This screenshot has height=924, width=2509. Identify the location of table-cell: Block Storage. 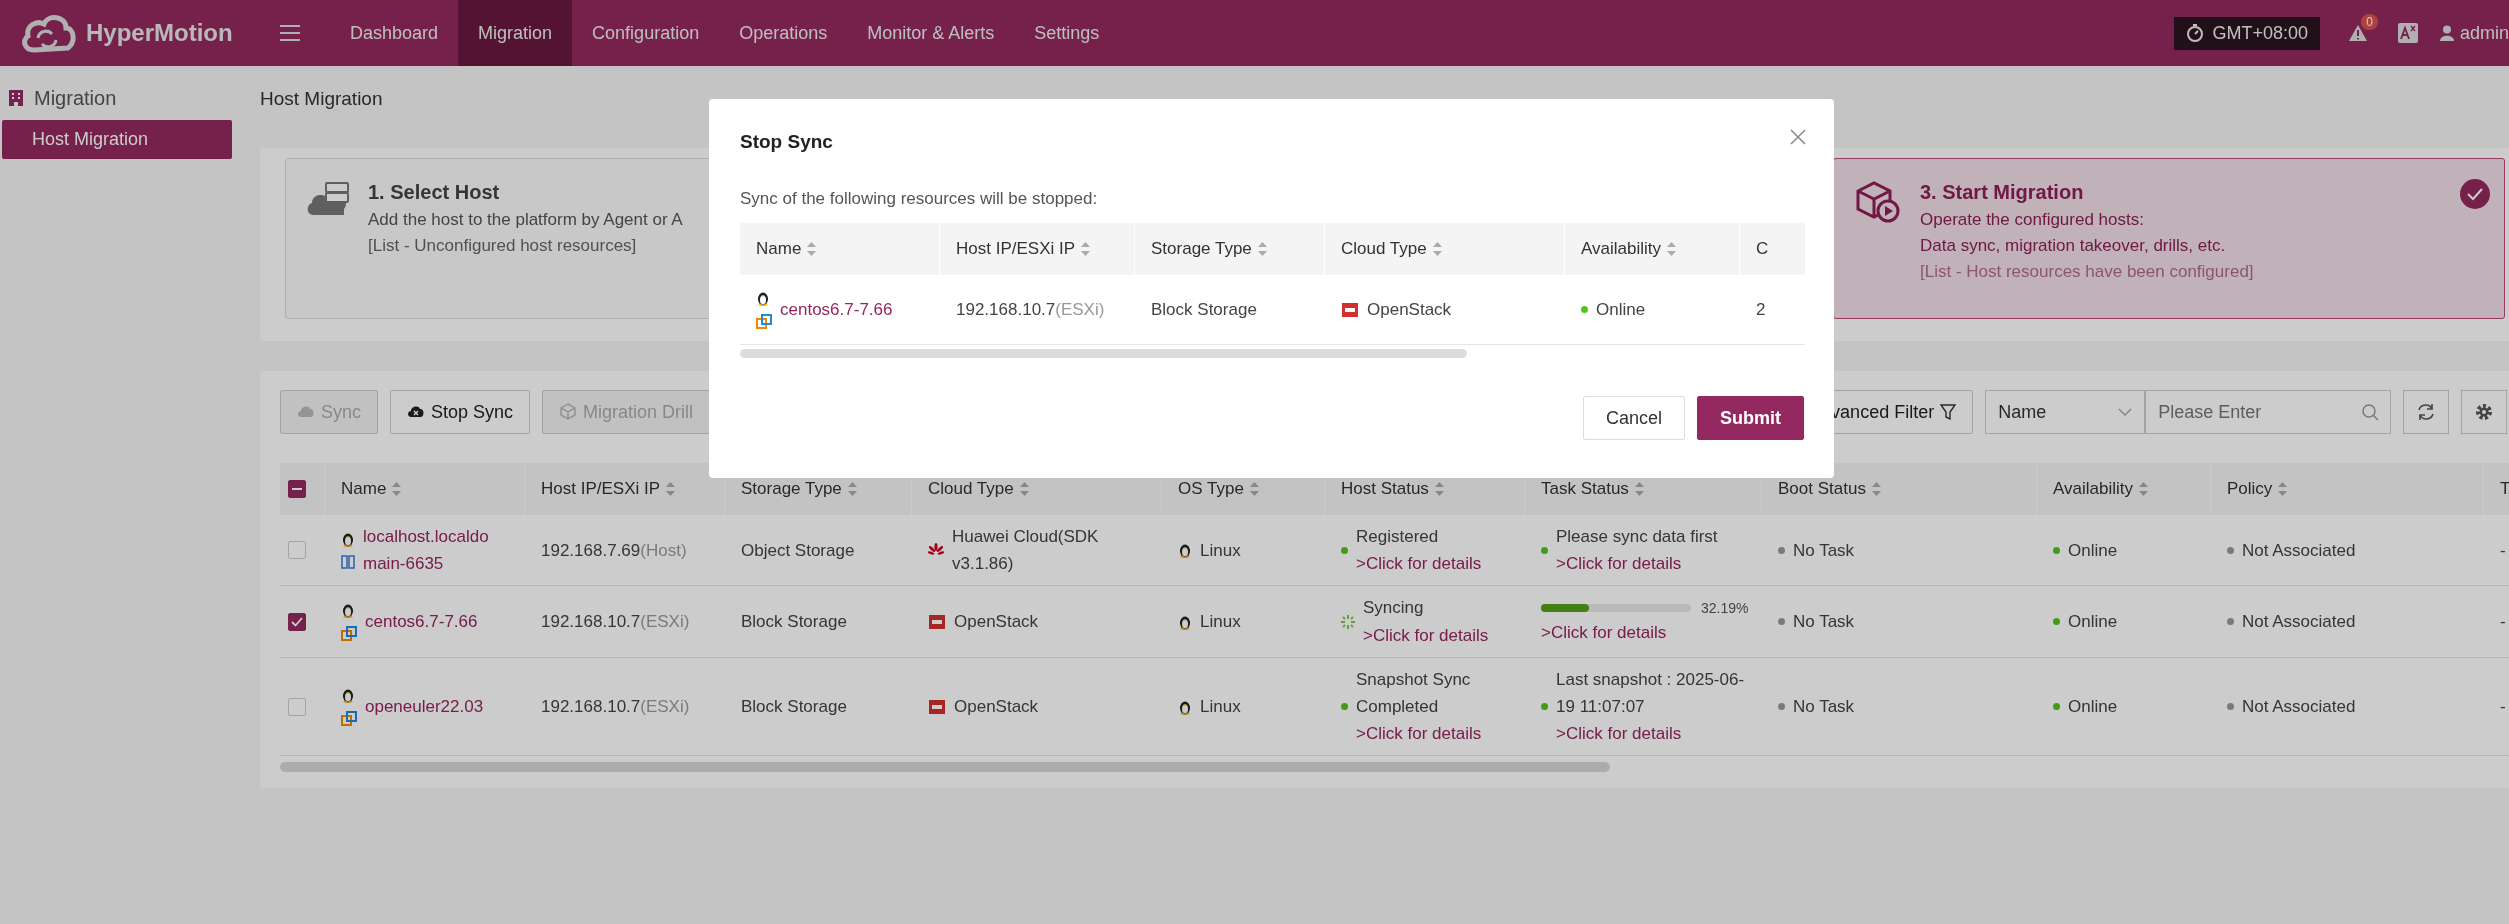
(818, 707).